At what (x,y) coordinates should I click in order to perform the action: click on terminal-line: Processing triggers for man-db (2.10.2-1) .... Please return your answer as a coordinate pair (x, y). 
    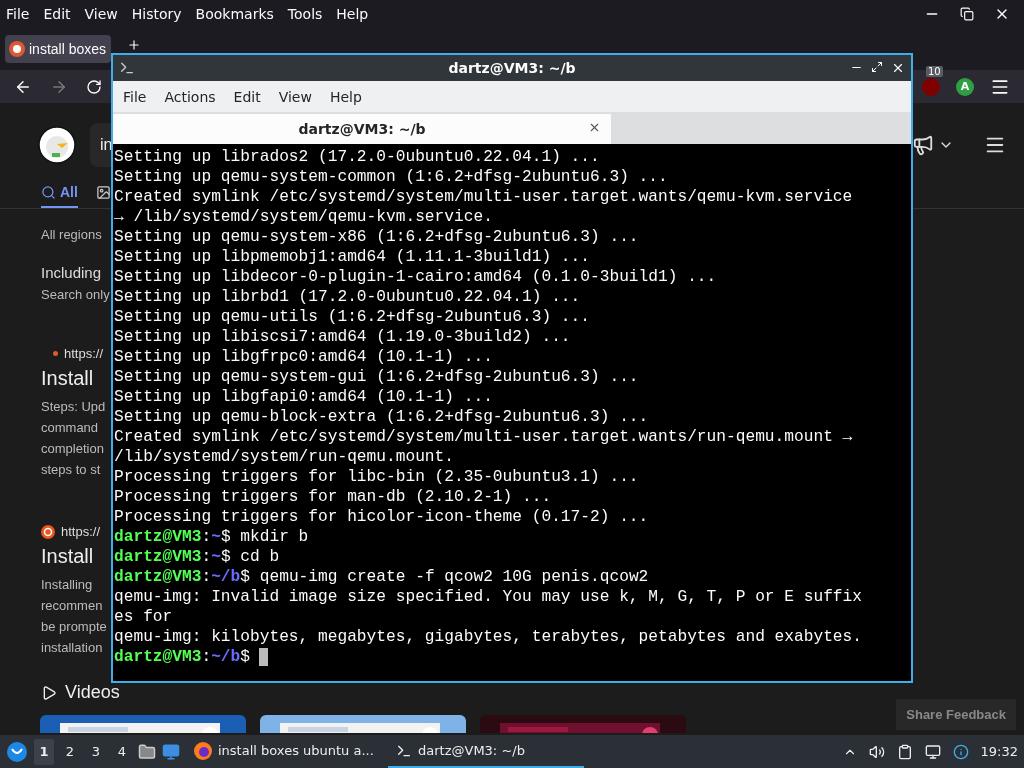
    Looking at the image, I should click on (333, 497).